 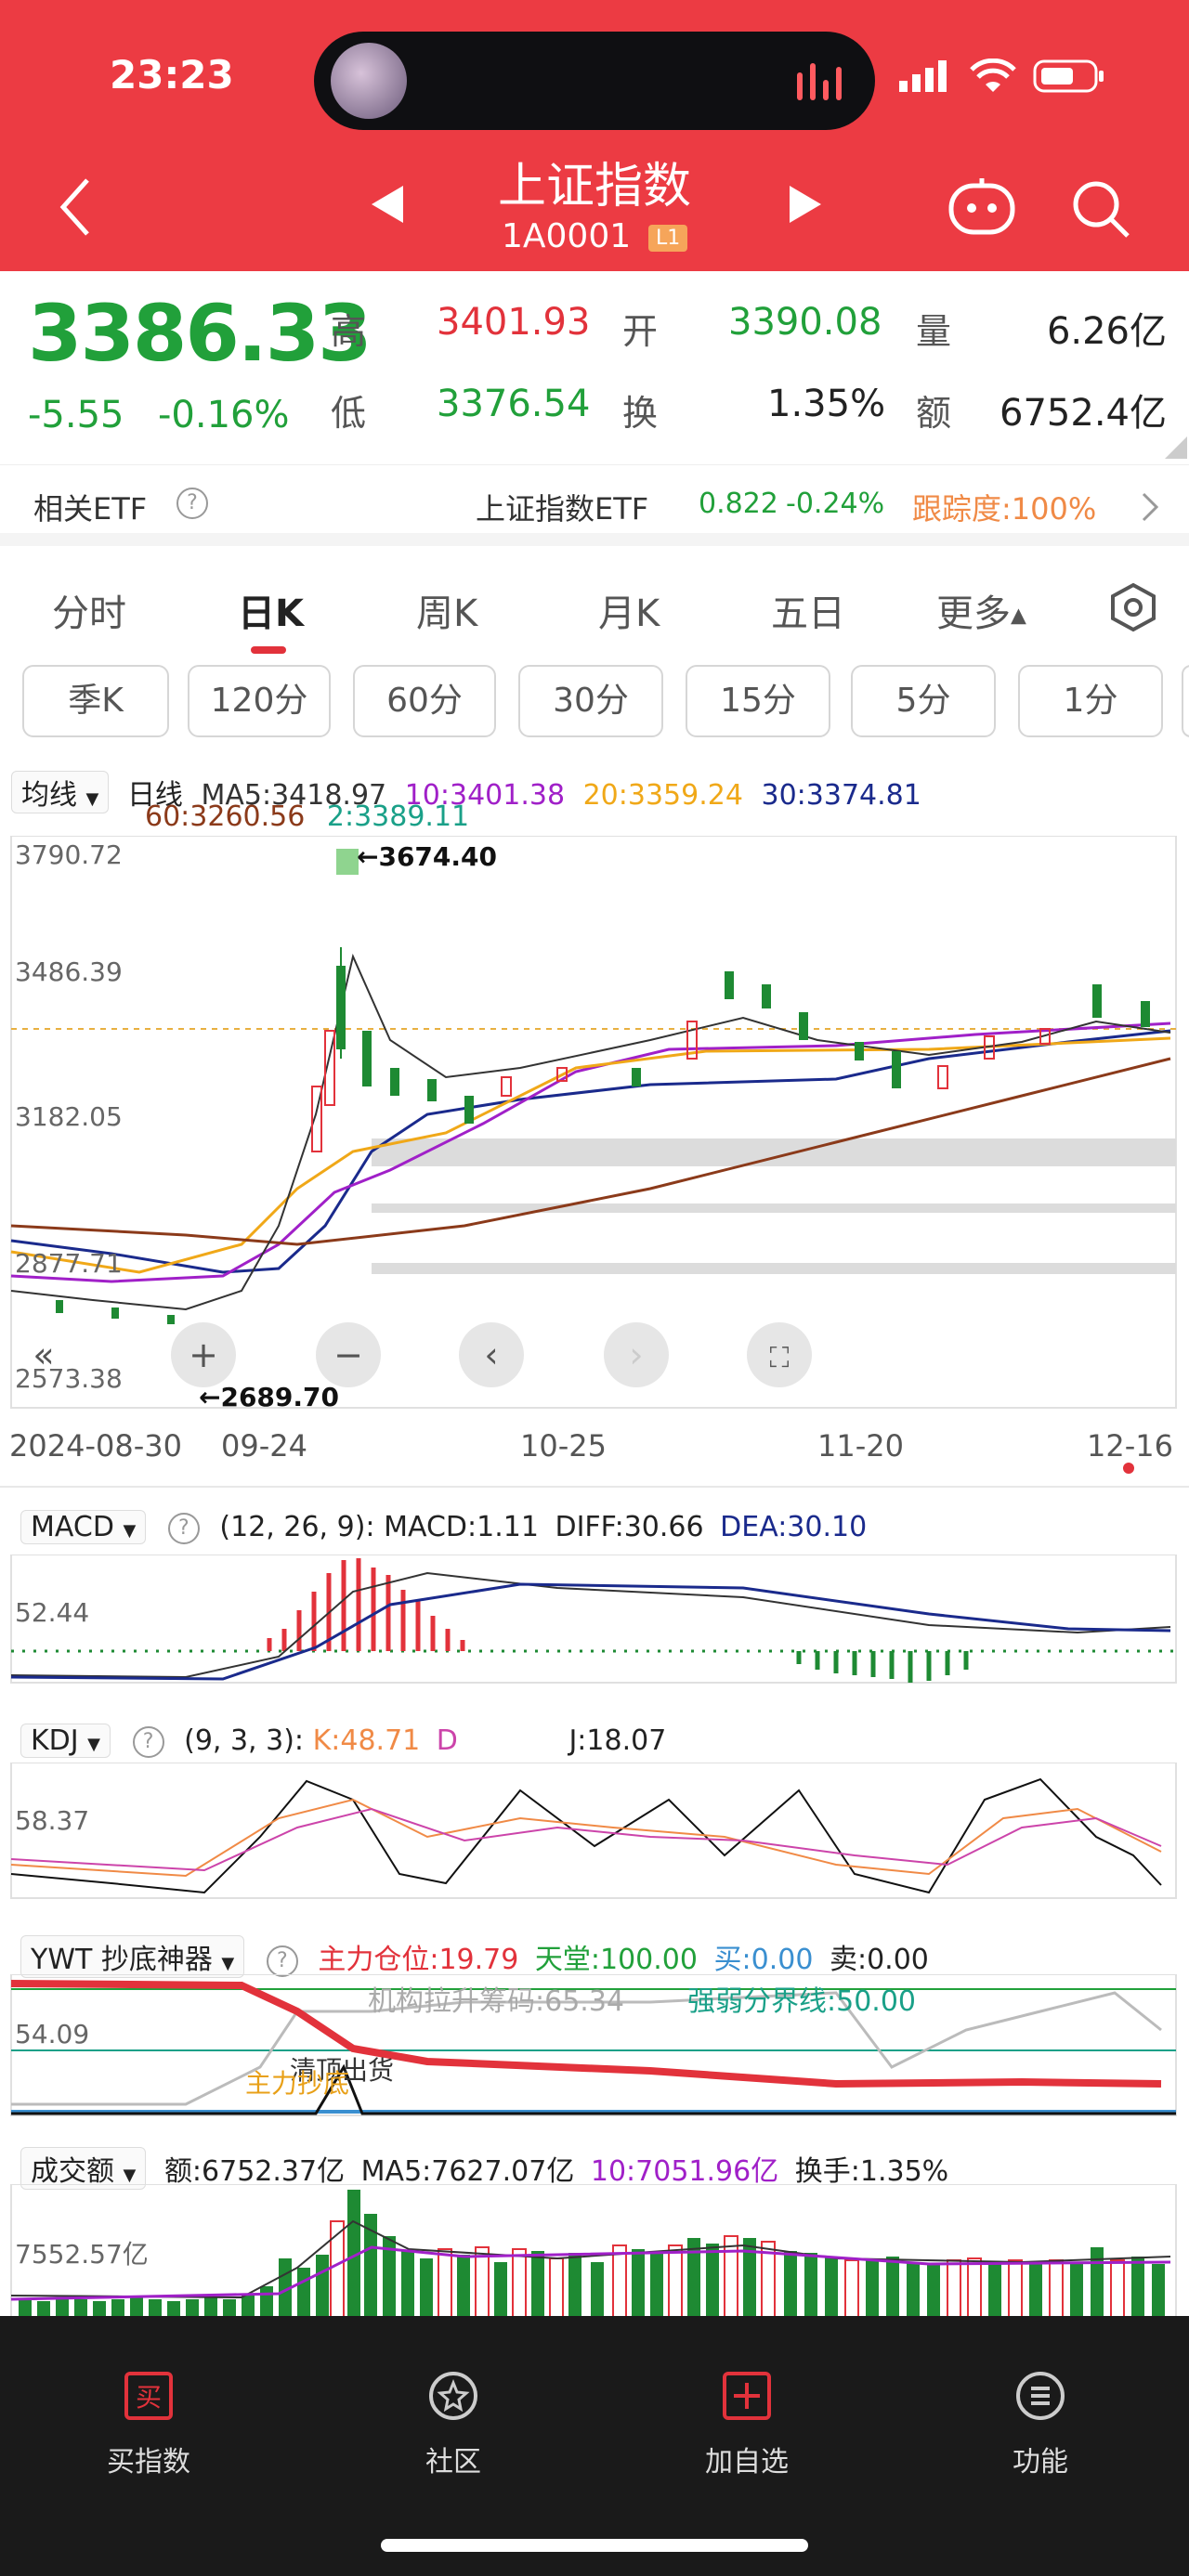 What do you see at coordinates (594, 1832) in the screenshot?
I see `kdj-chart` at bounding box center [594, 1832].